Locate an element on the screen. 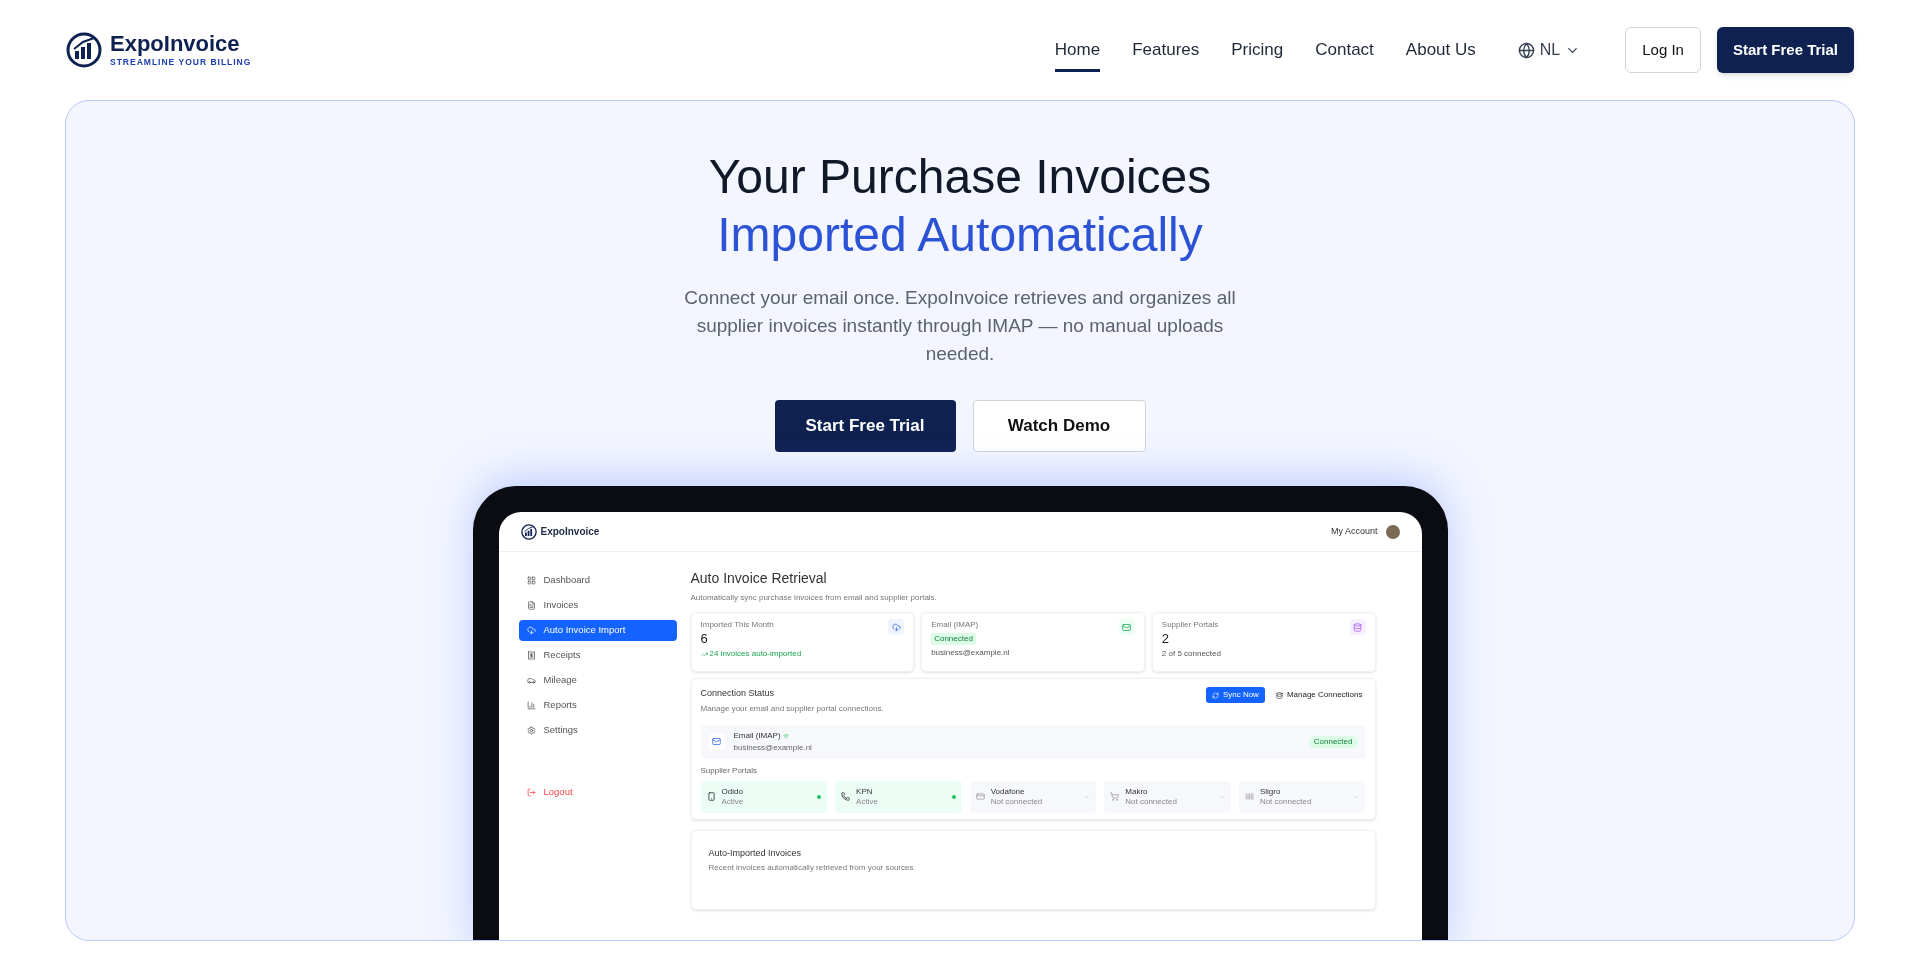  nav-link: About Us is located at coordinates (1440, 54).